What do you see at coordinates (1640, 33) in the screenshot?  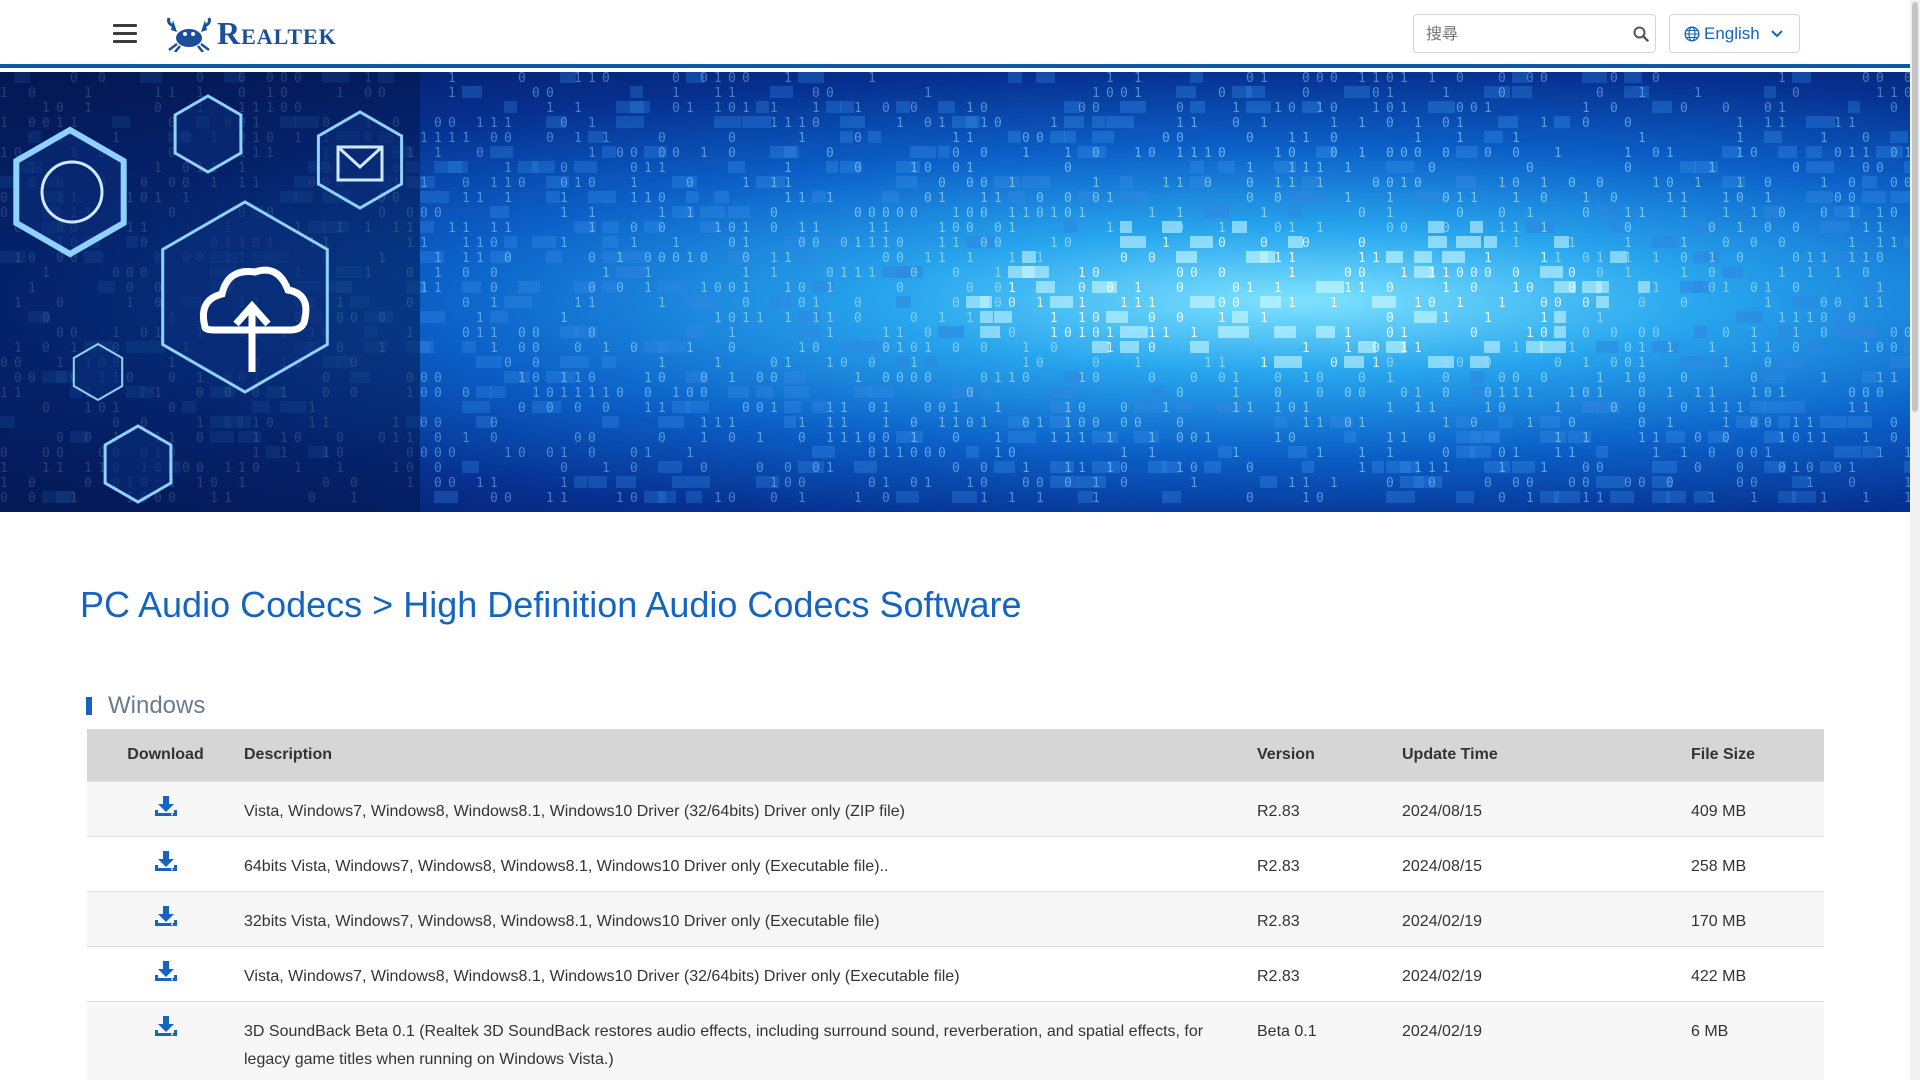 I see `search-button` at bounding box center [1640, 33].